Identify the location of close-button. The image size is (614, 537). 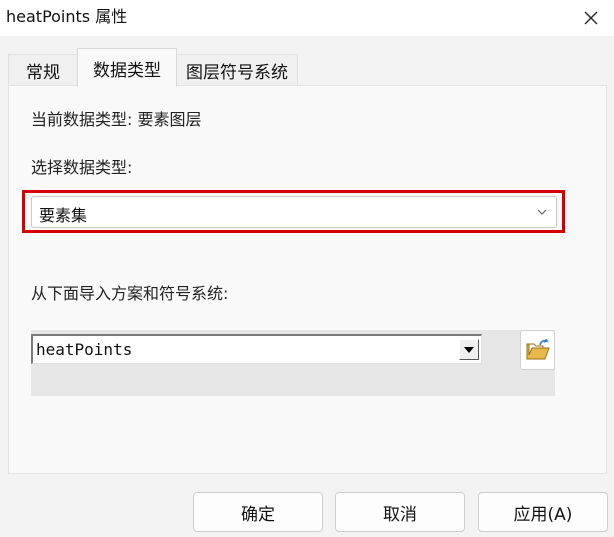
(591, 18).